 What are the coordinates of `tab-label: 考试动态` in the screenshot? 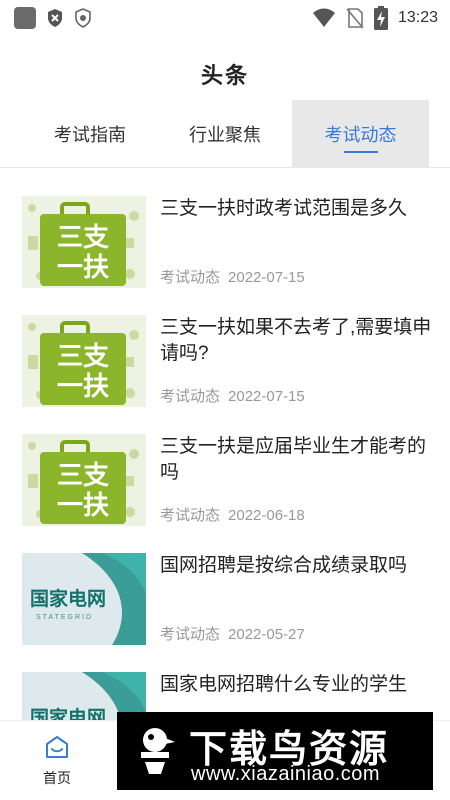 It's located at (360, 134).